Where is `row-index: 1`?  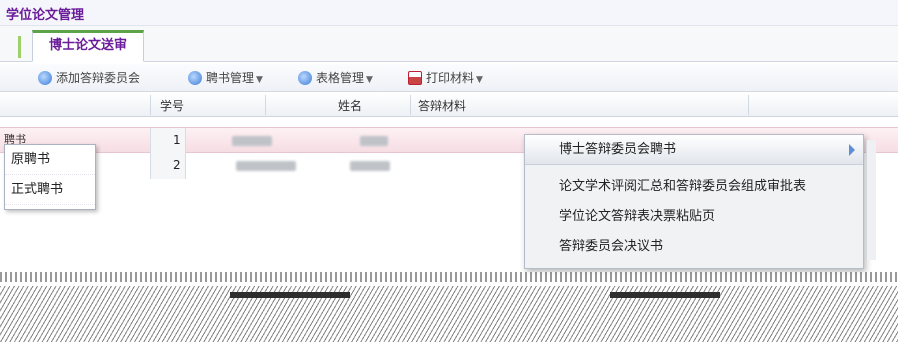
row-index: 1 is located at coordinates (168, 141).